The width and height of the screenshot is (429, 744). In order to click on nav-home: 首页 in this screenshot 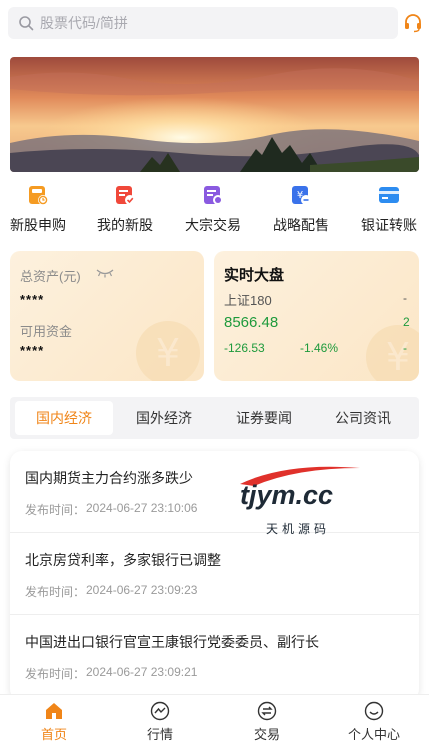, I will do `click(54, 719)`.